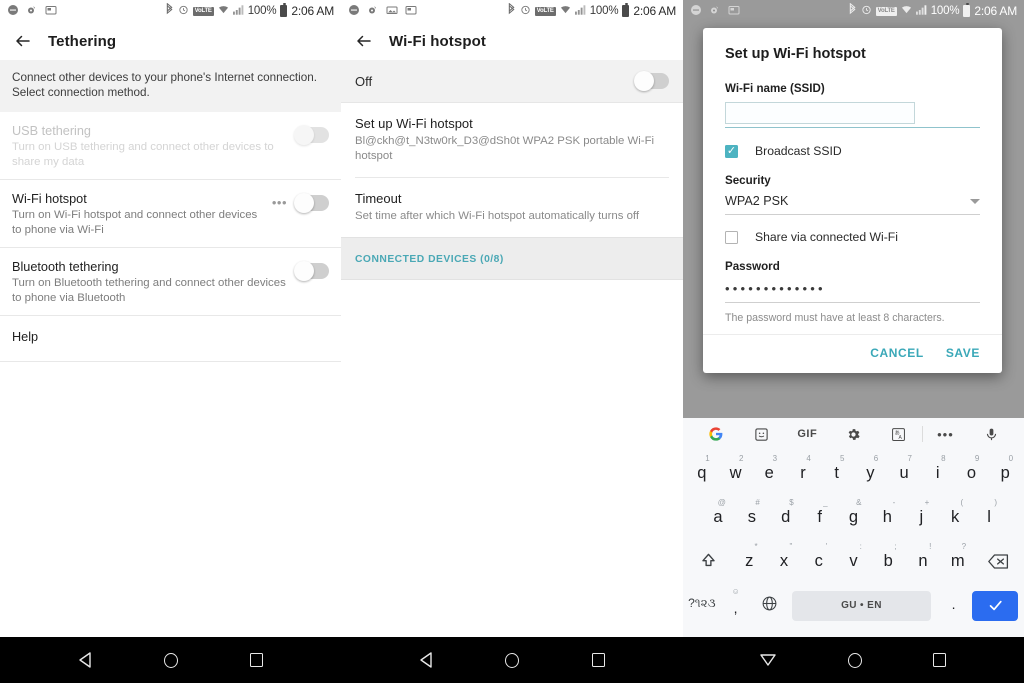  What do you see at coordinates (768, 660) in the screenshot?
I see `hide-keyboard-icon` at bounding box center [768, 660].